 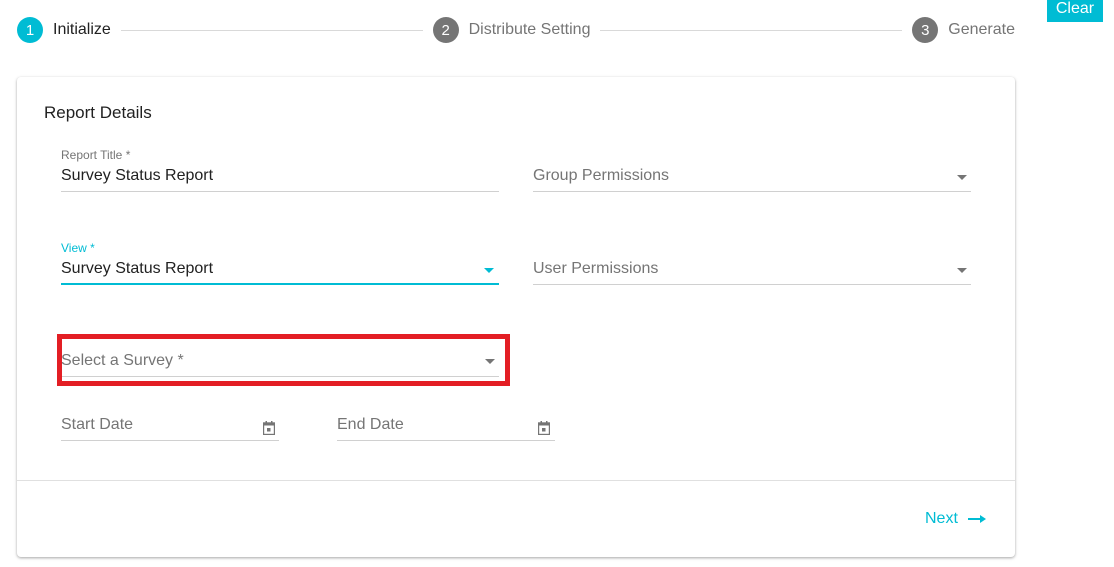 I want to click on report-title-label: Report Title *, so click(x=96, y=155).